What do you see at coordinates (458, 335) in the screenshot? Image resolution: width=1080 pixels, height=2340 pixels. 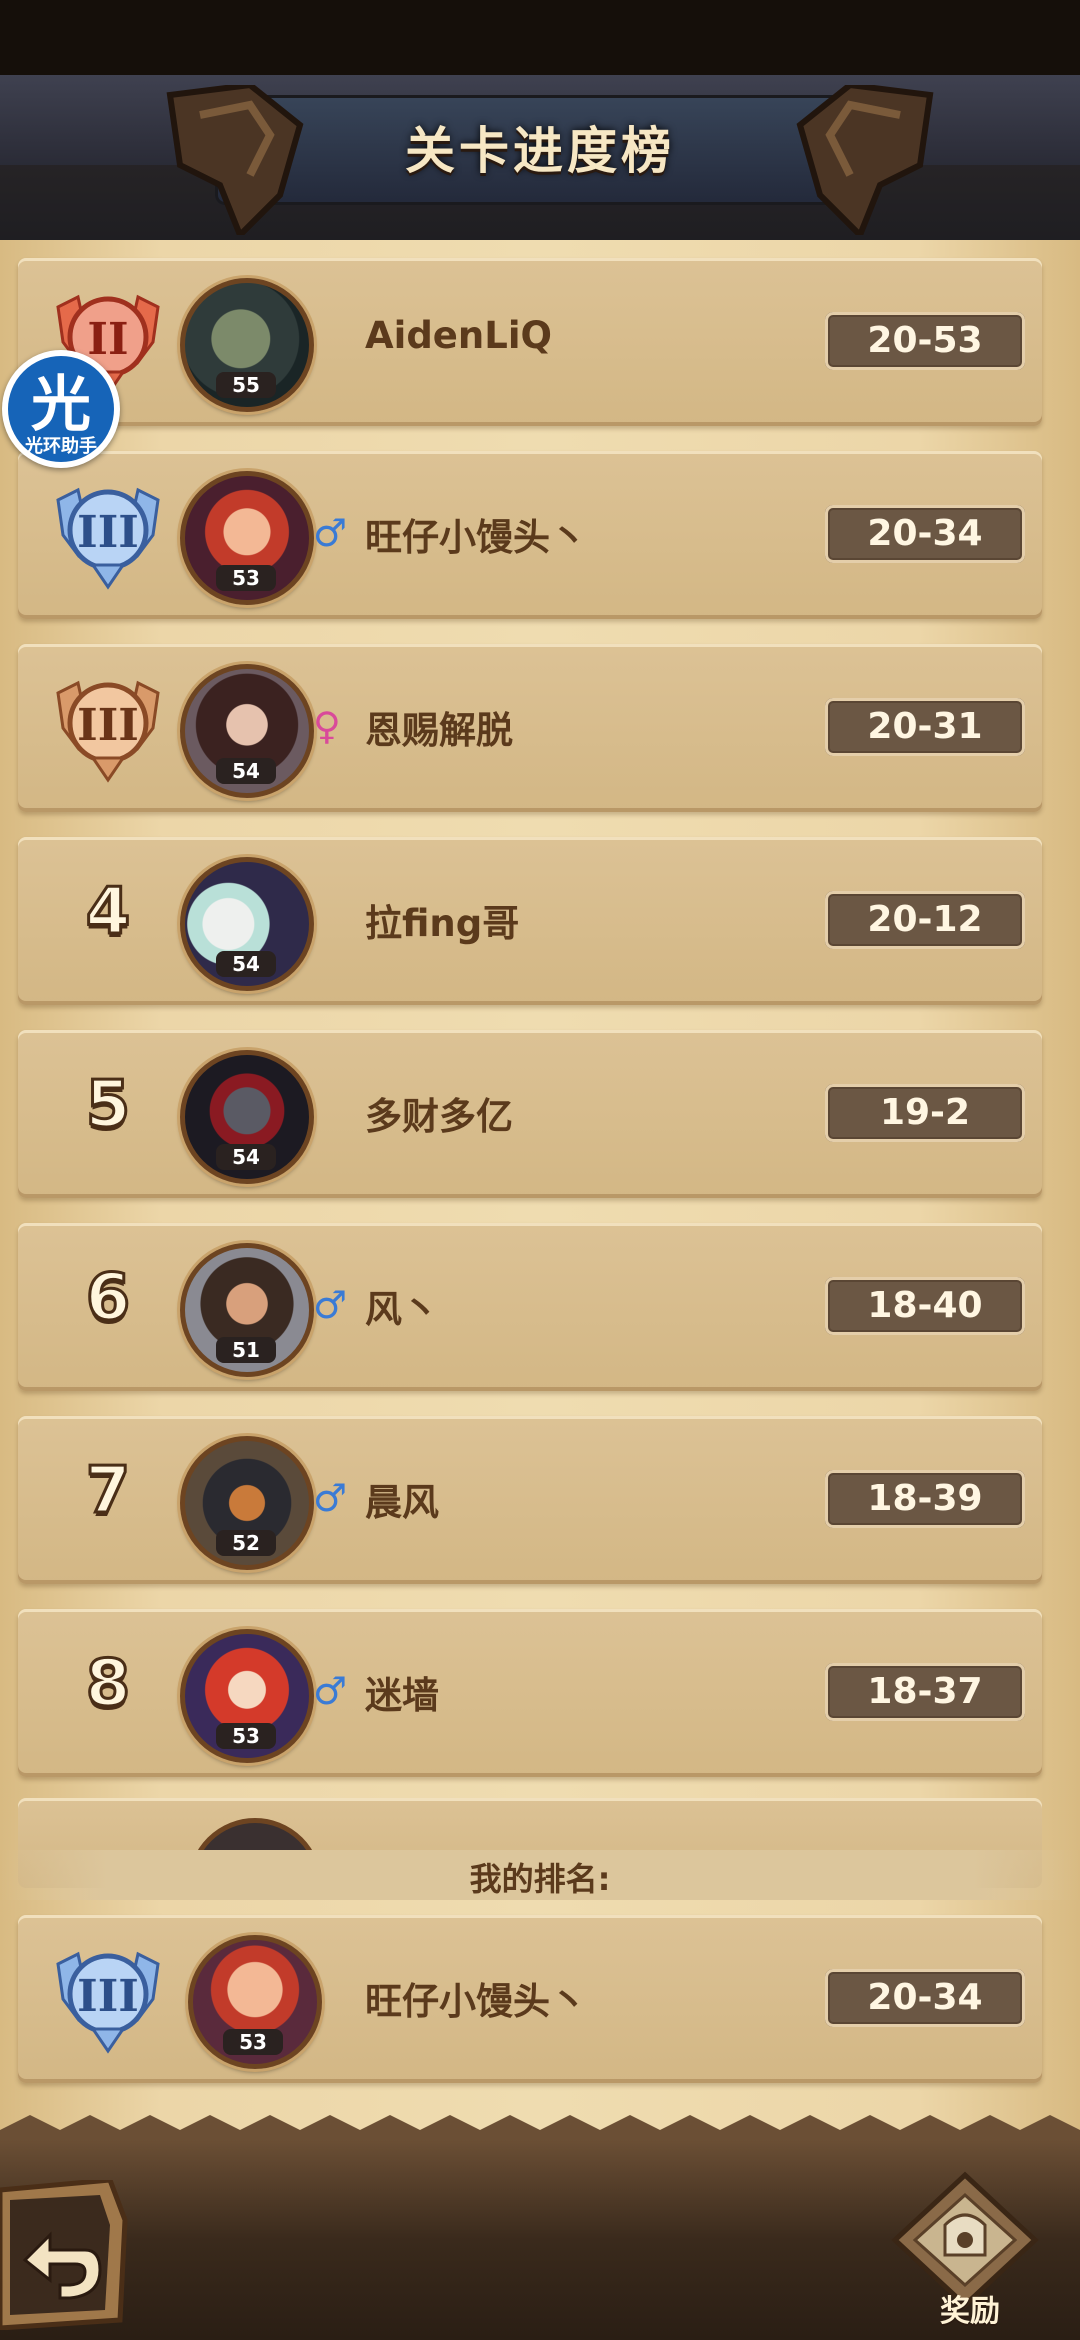 I see `player-name: AidenLiQ` at bounding box center [458, 335].